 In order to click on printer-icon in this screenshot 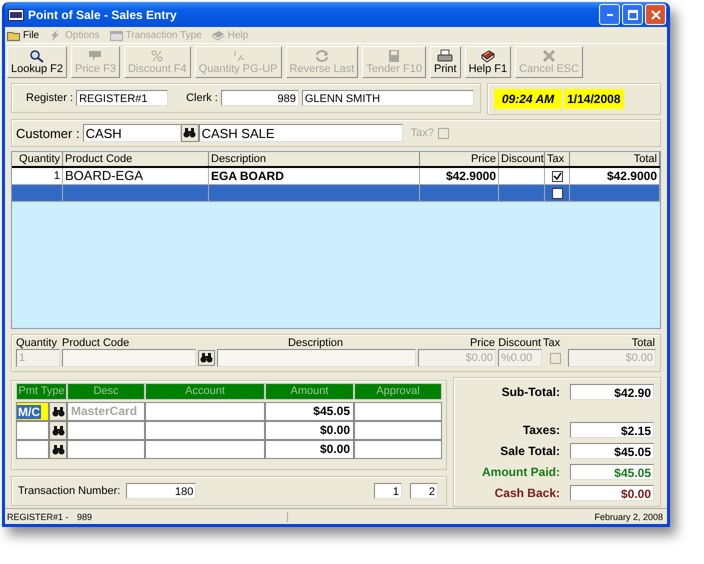, I will do `click(445, 56)`.